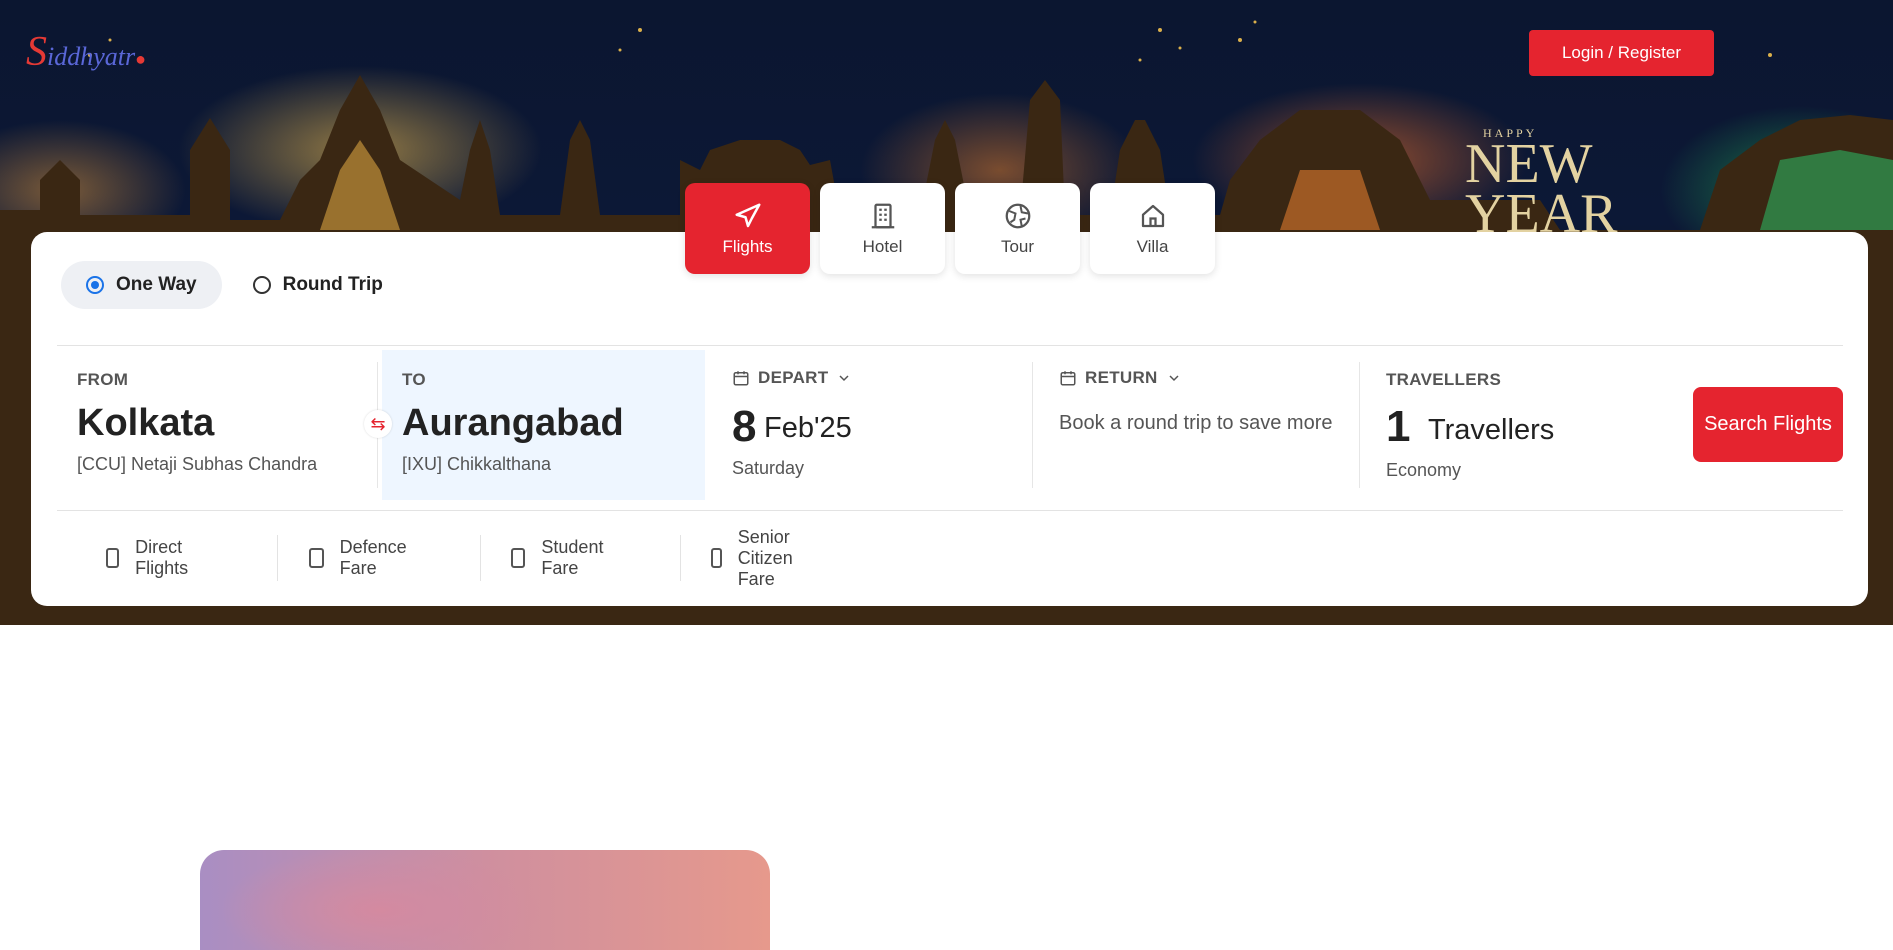 The height and width of the screenshot is (950, 1893). I want to click on round-trip-option: Round Trip, so click(318, 285).